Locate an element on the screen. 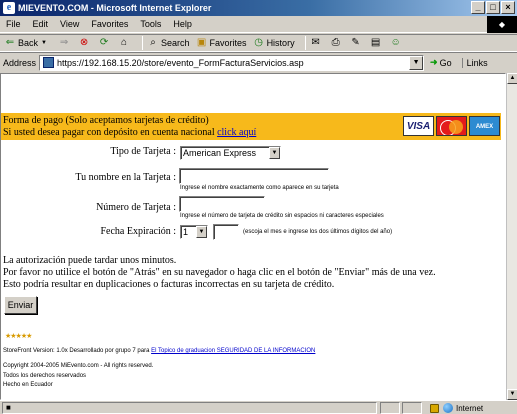 The height and width of the screenshot is (414, 517). refresh-button: ⟳ is located at coordinates (105, 43).